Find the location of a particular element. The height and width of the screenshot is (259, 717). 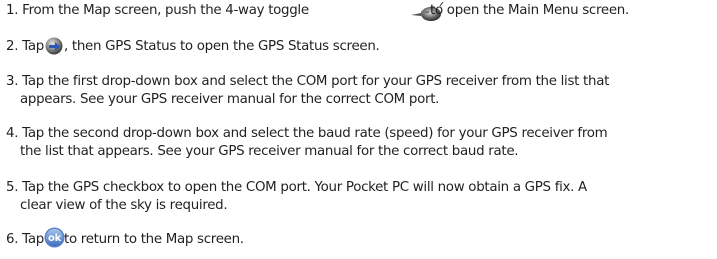

step-4-number: 4. is located at coordinates (12, 133).